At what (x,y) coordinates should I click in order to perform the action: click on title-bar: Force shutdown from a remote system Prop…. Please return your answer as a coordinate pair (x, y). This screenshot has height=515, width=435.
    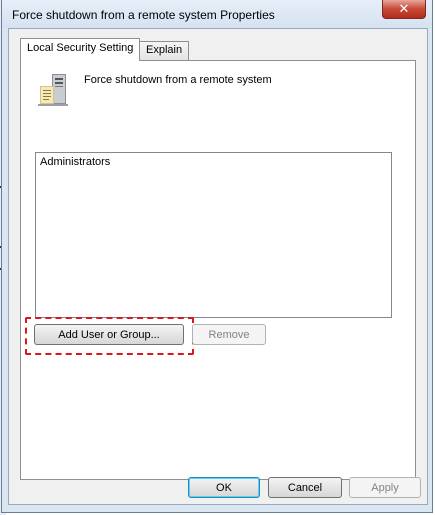
    Looking at the image, I should click on (217, 14).